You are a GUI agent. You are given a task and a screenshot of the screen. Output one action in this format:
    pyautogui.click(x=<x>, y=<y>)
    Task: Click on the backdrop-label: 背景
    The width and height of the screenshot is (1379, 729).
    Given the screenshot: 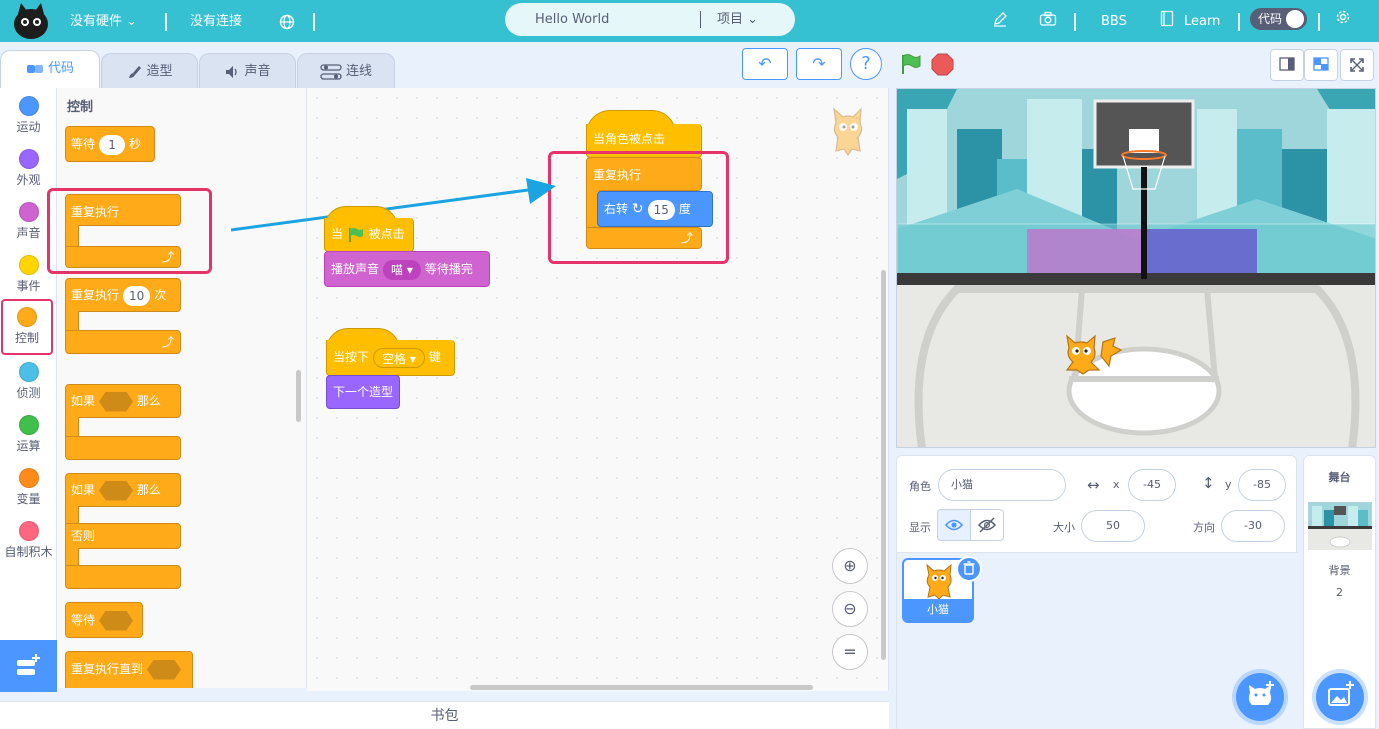 What is the action you would take?
    pyautogui.click(x=1339, y=570)
    